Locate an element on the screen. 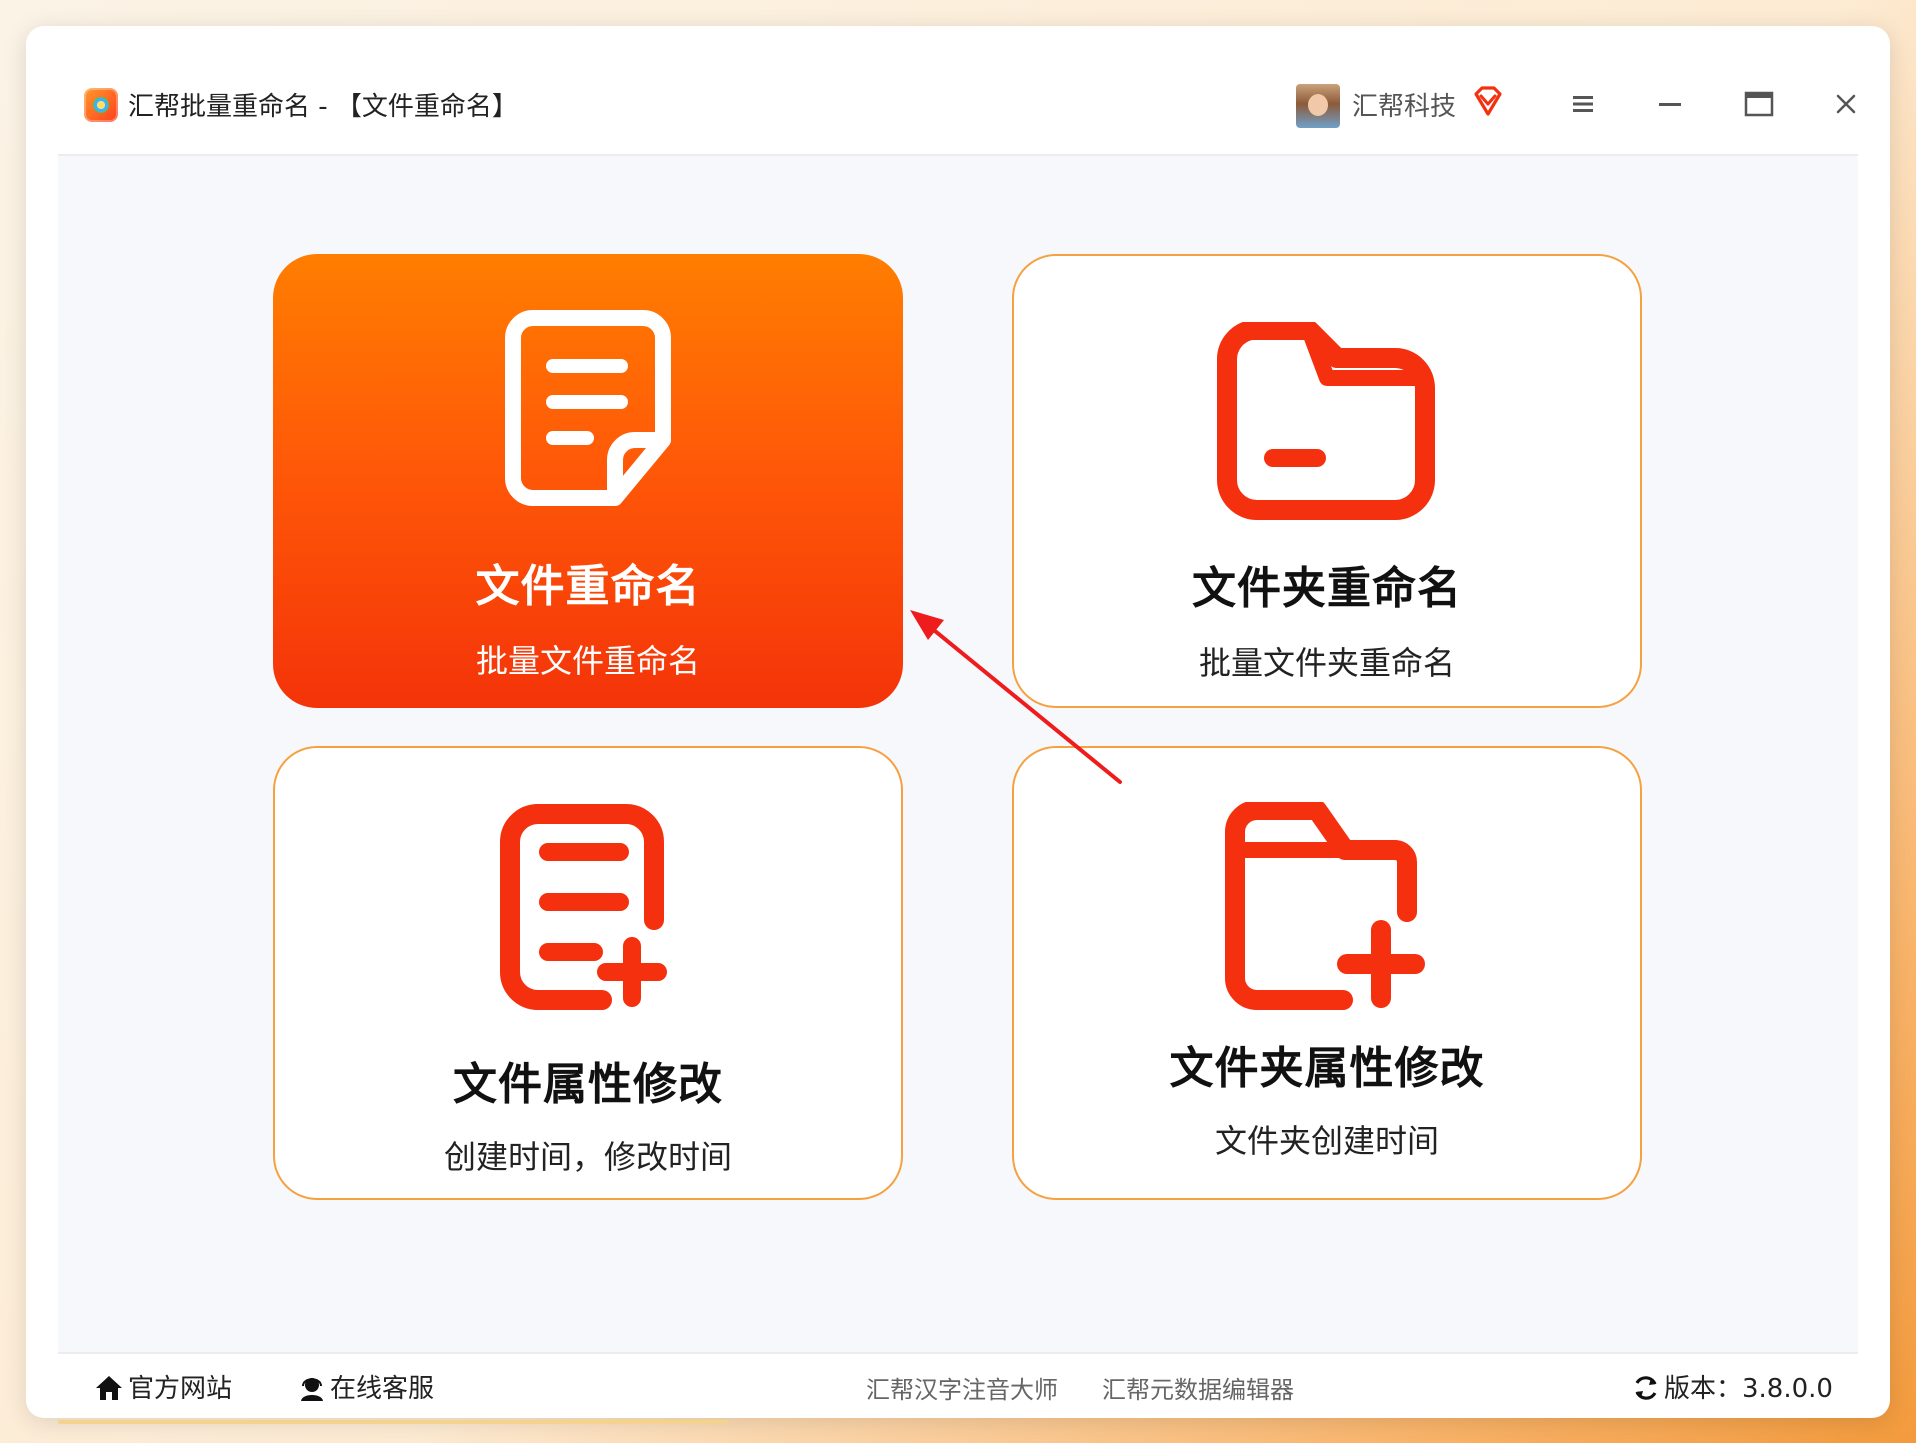 This screenshot has height=1443, width=1916. support-label: 在线客服 is located at coordinates (382, 1389).